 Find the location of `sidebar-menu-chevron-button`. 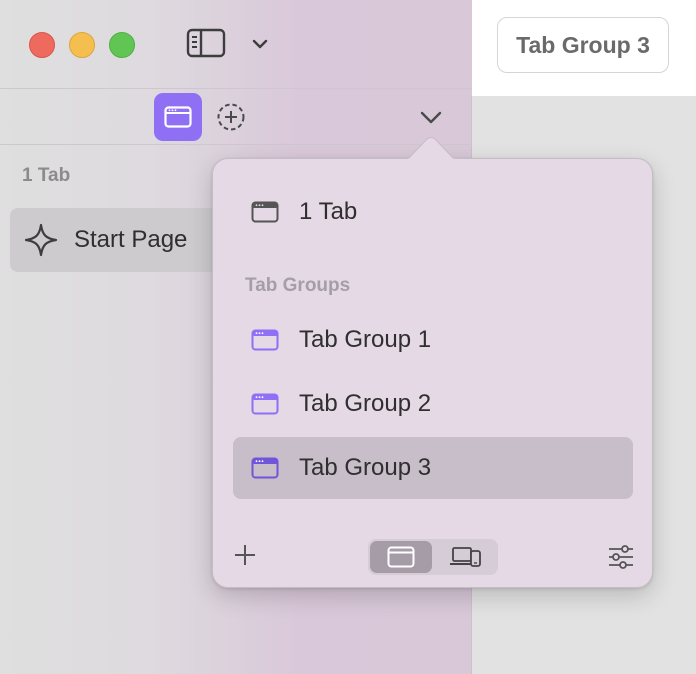

sidebar-menu-chevron-button is located at coordinates (260, 44).